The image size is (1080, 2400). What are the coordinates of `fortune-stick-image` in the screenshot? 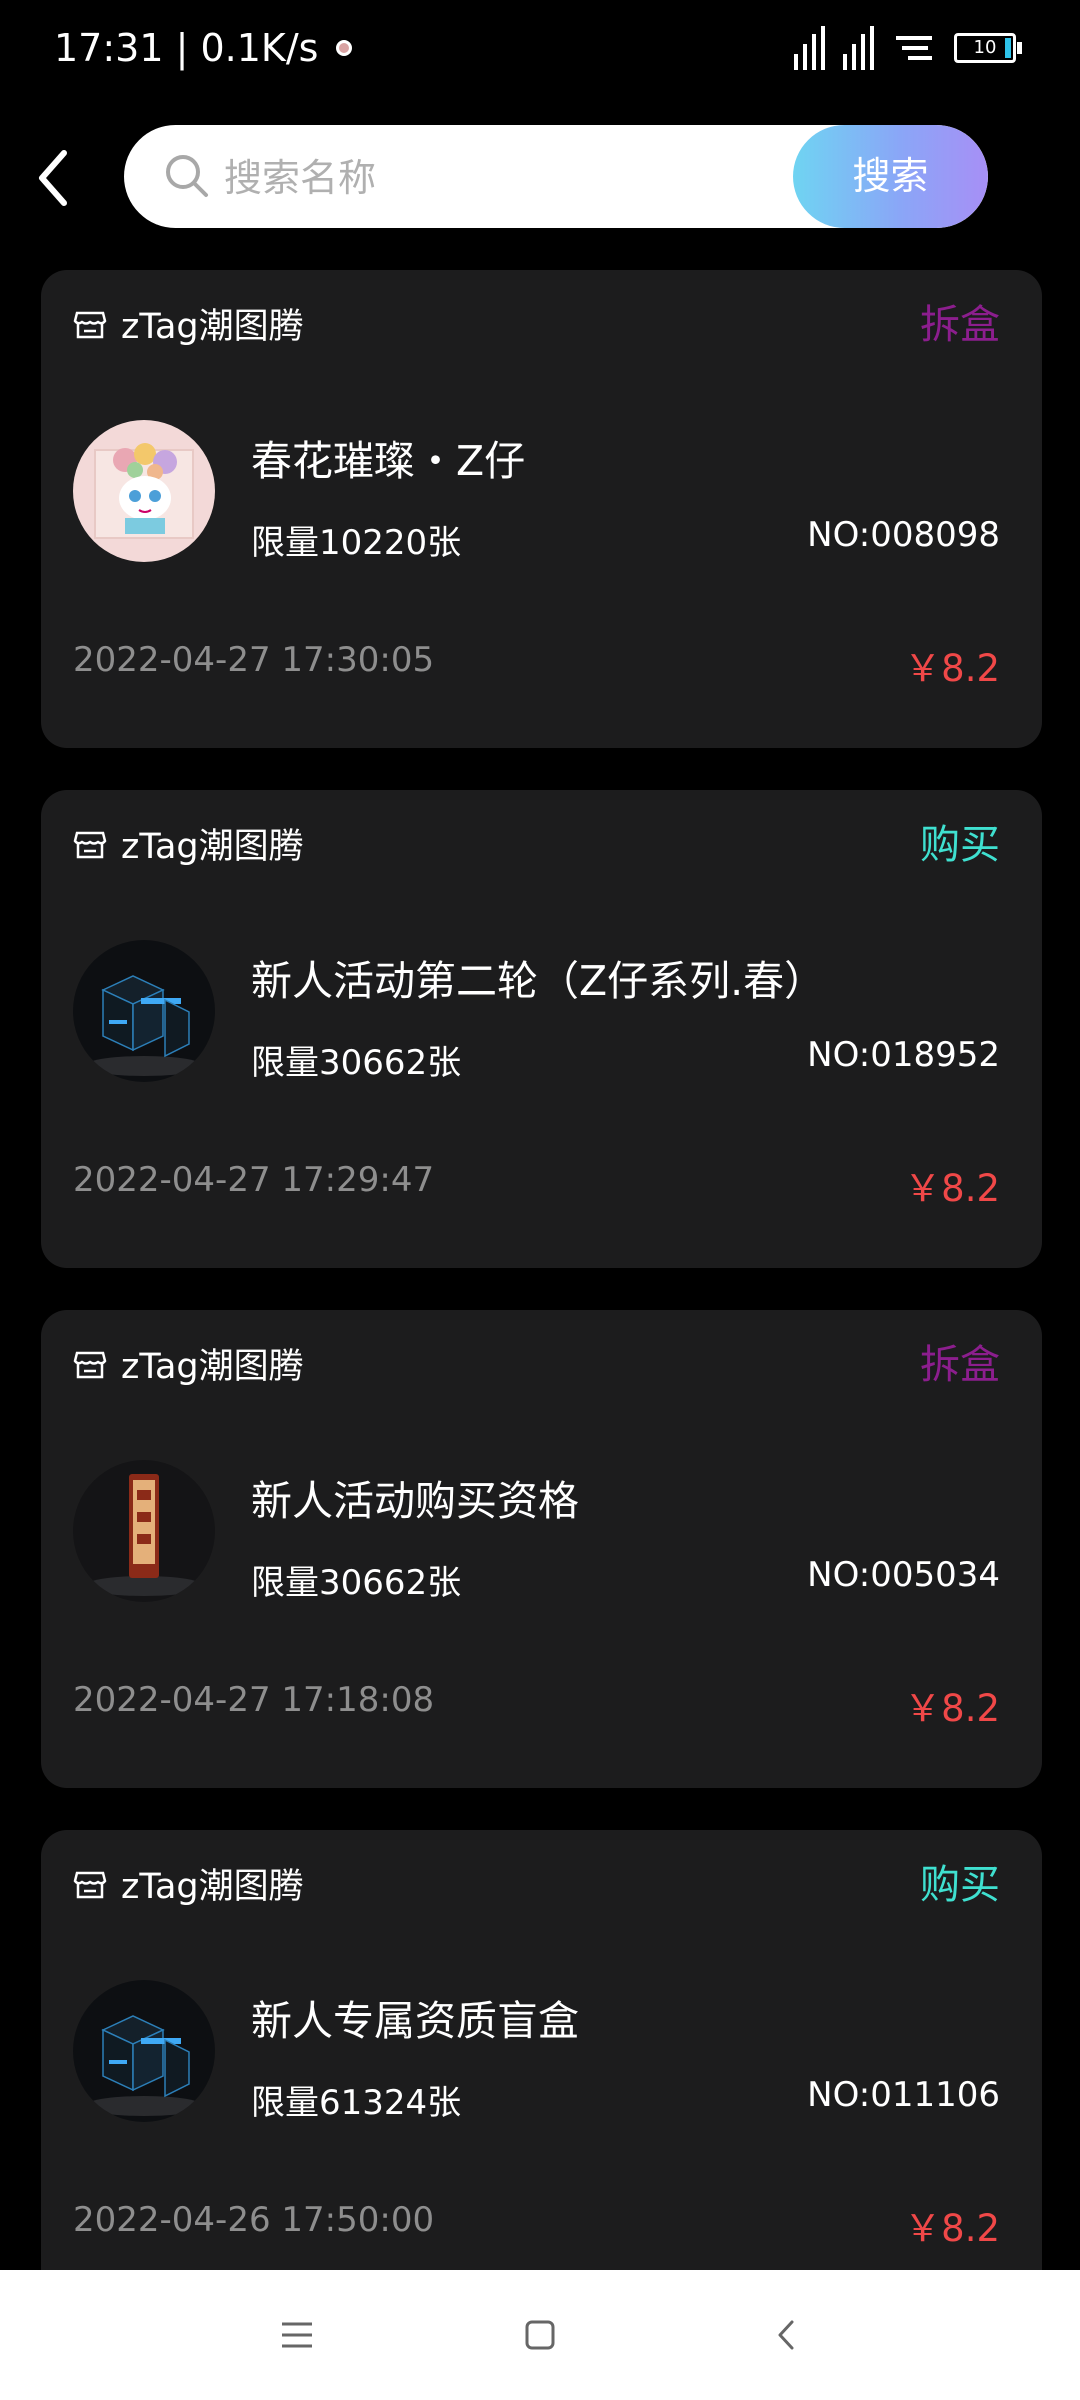 It's located at (144, 1531).